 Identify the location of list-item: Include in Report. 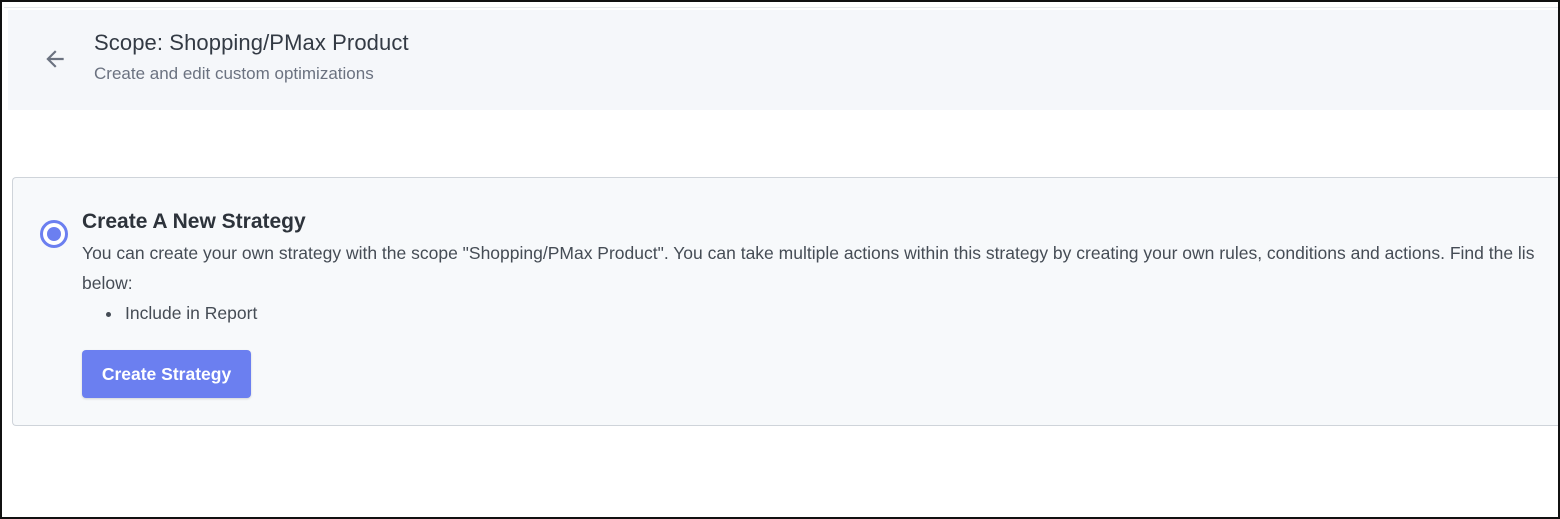
(190, 313).